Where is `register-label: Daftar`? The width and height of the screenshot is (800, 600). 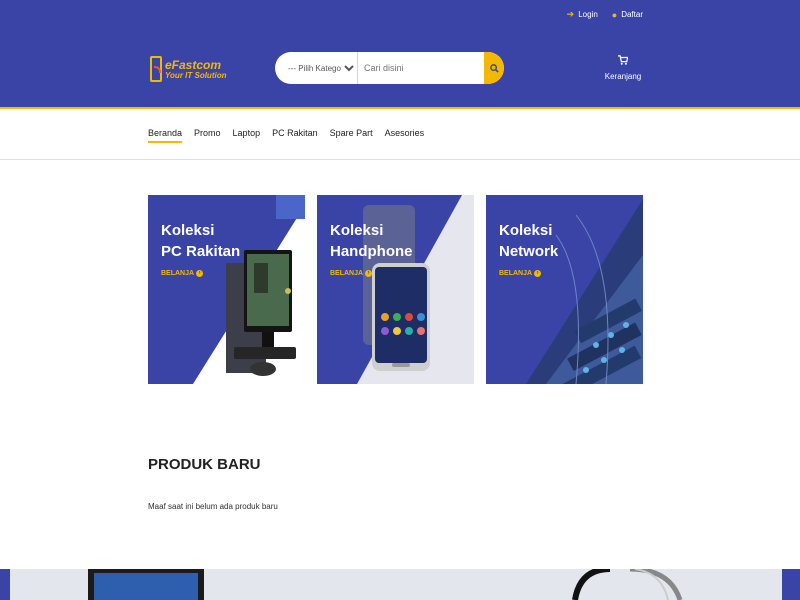 register-label: Daftar is located at coordinates (632, 14).